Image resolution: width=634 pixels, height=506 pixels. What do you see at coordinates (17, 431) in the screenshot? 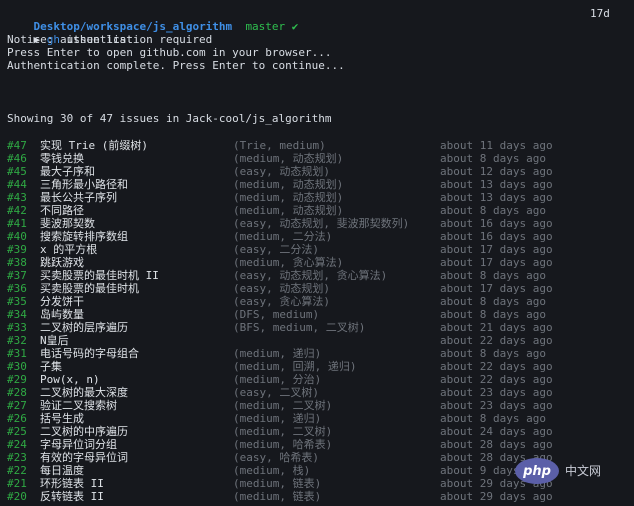
I see `issue-number: #25` at bounding box center [17, 431].